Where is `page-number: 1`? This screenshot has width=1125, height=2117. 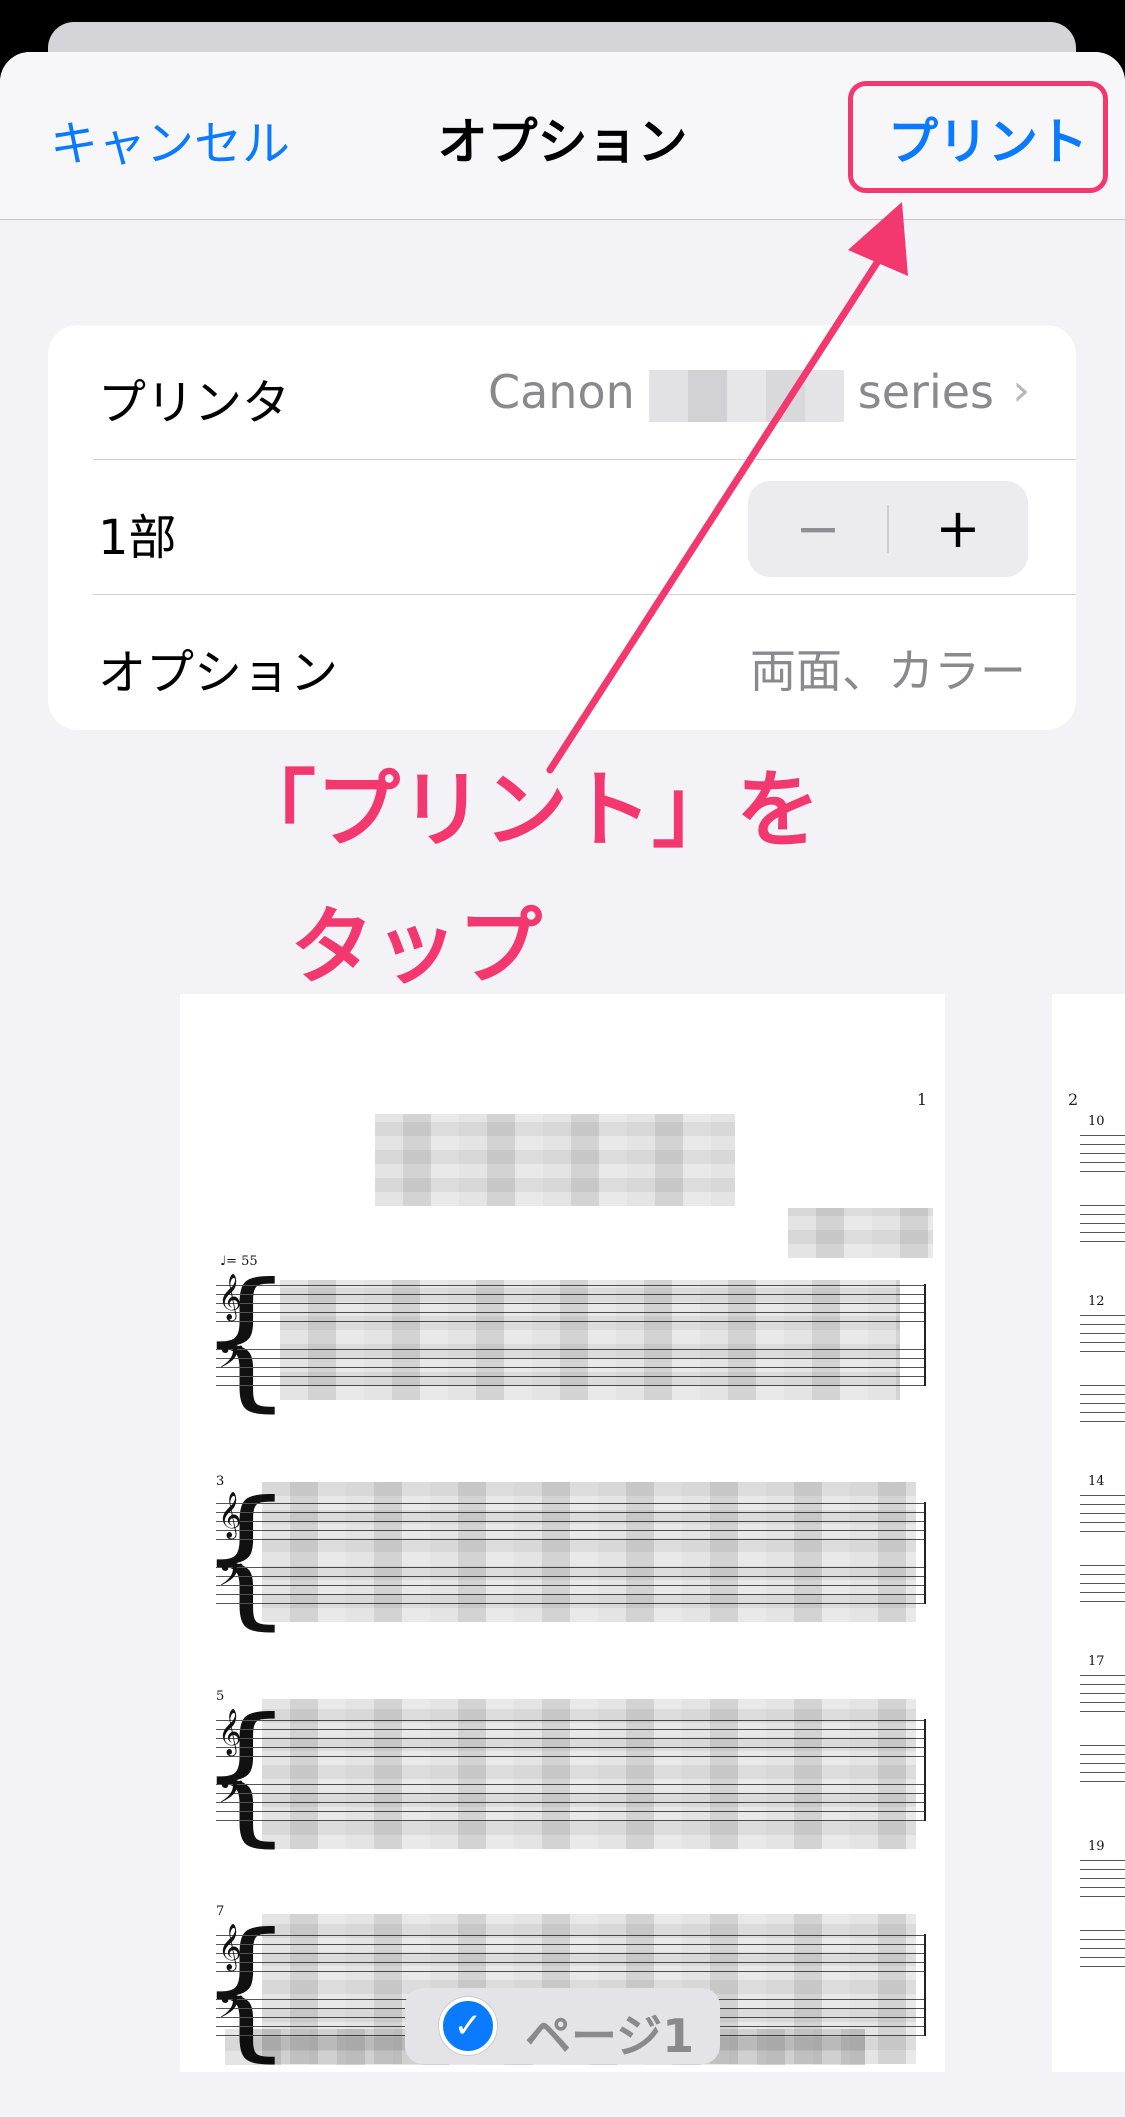
page-number: 1 is located at coordinates (921, 1099).